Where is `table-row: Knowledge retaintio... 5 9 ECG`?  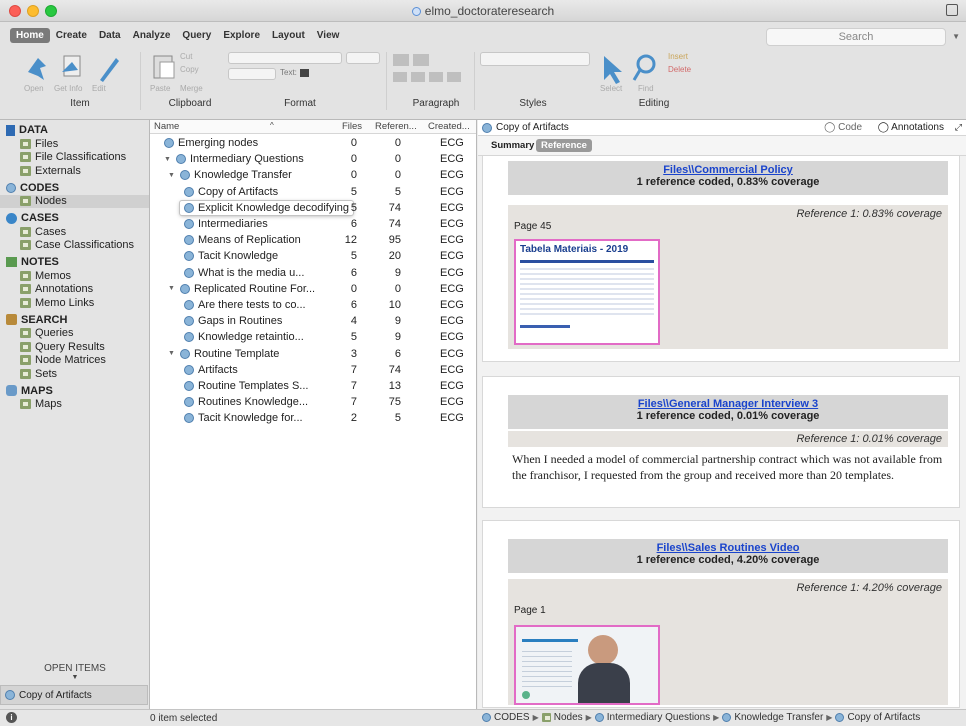
table-row: Knowledge retaintio... 5 9 ECG is located at coordinates (313, 337).